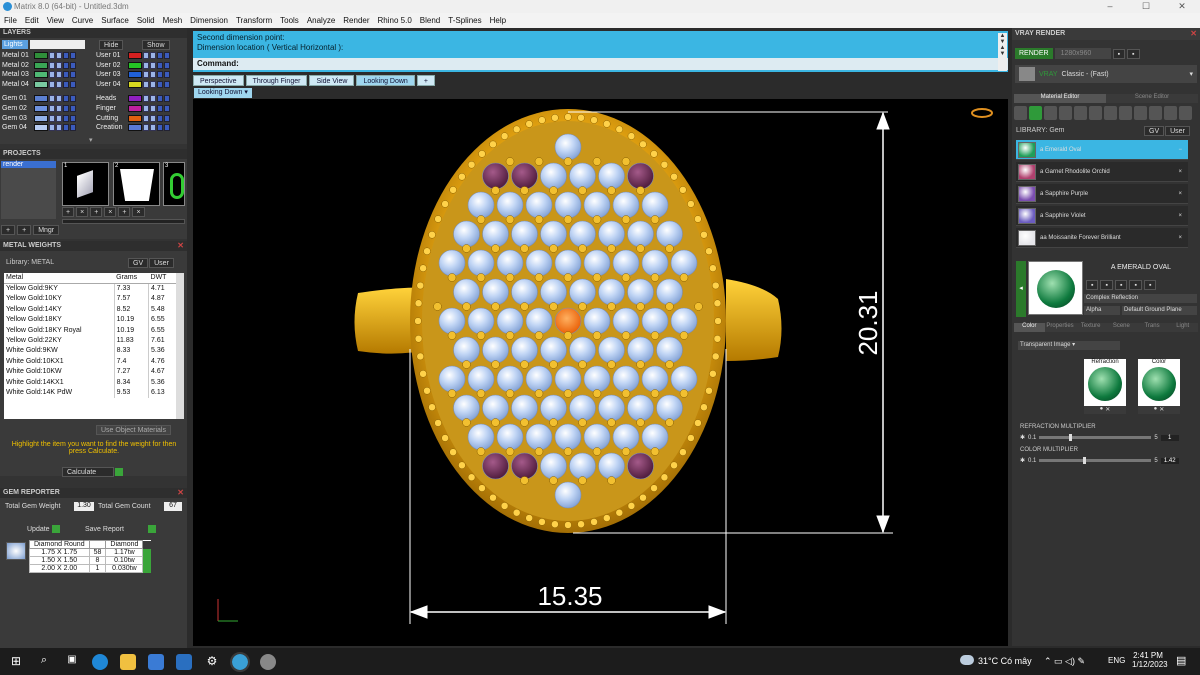 The width and height of the screenshot is (1200, 675). I want to click on render-button: RENDER, so click(1034, 53).